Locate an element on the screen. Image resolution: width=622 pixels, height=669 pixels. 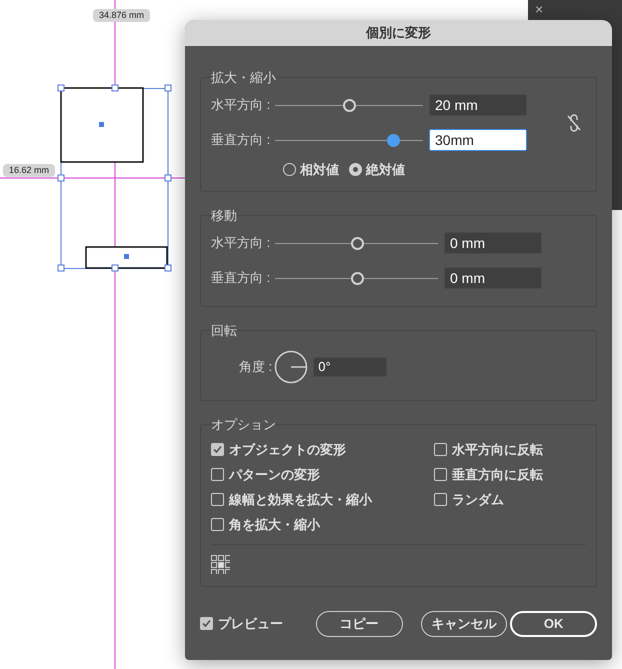
unlink-icon is located at coordinates (574, 122).